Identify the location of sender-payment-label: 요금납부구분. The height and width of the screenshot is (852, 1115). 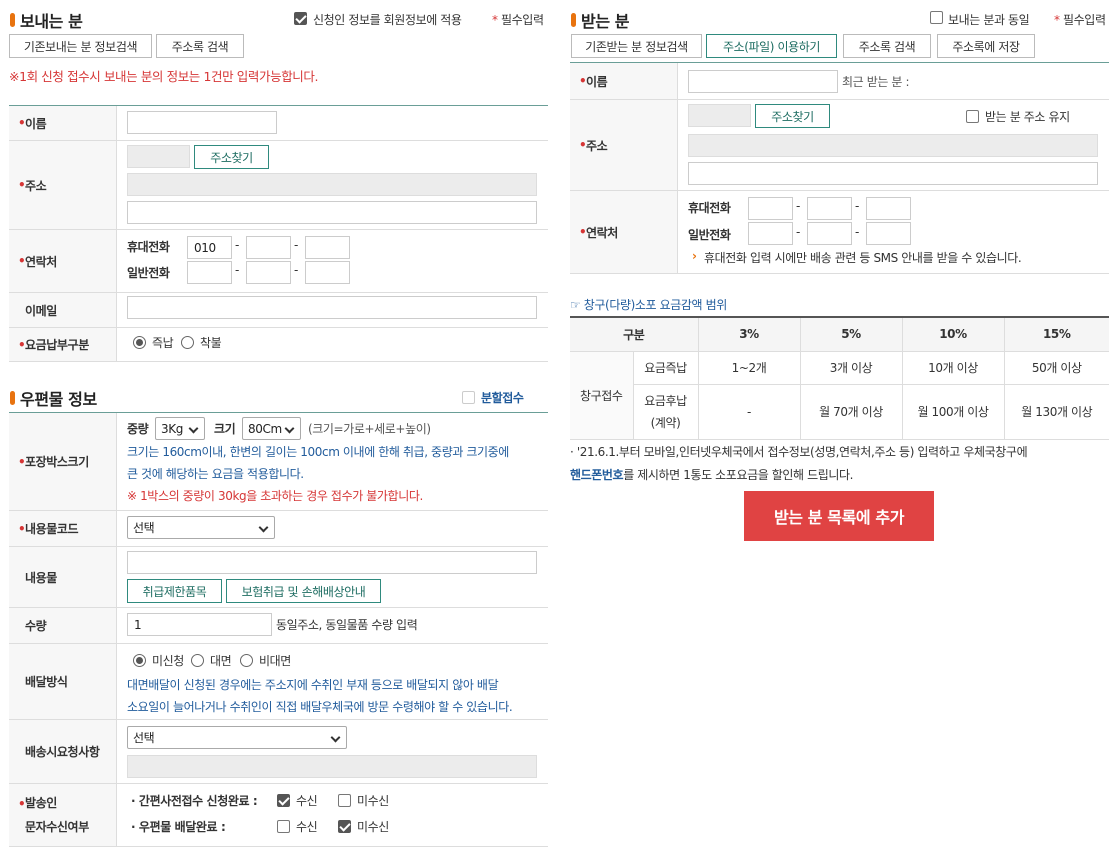
(57, 345).